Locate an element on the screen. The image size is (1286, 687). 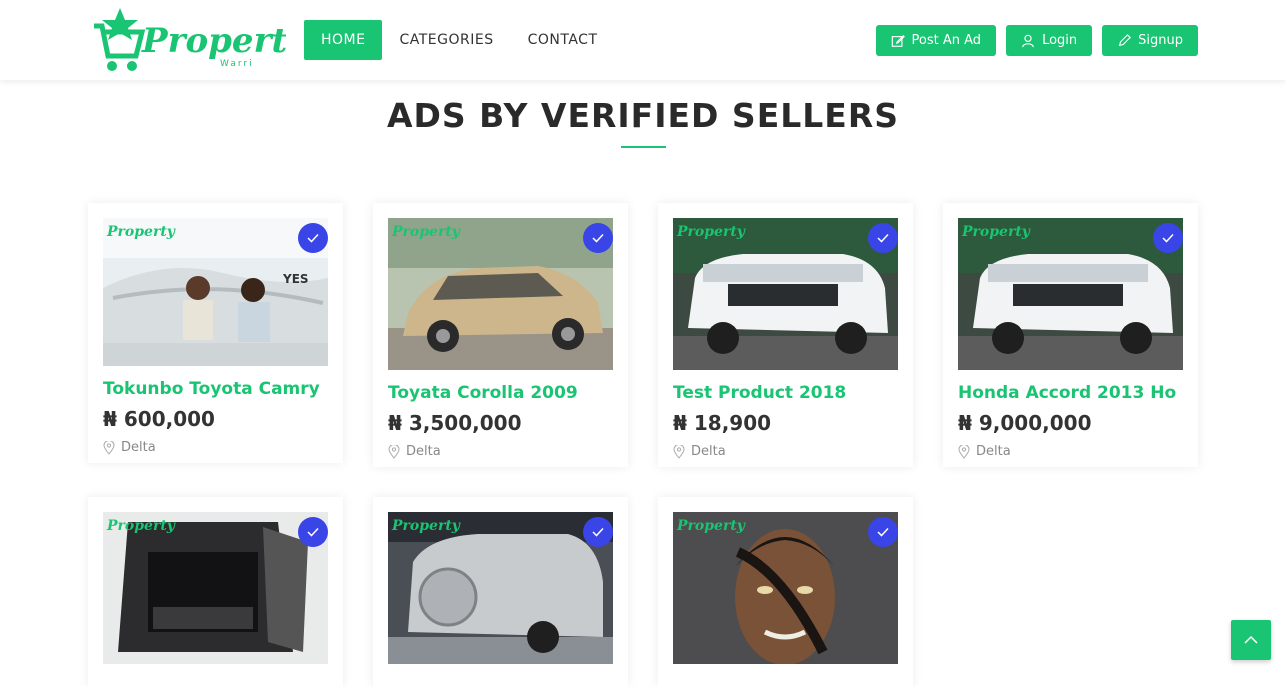
section-divider is located at coordinates (643, 147).